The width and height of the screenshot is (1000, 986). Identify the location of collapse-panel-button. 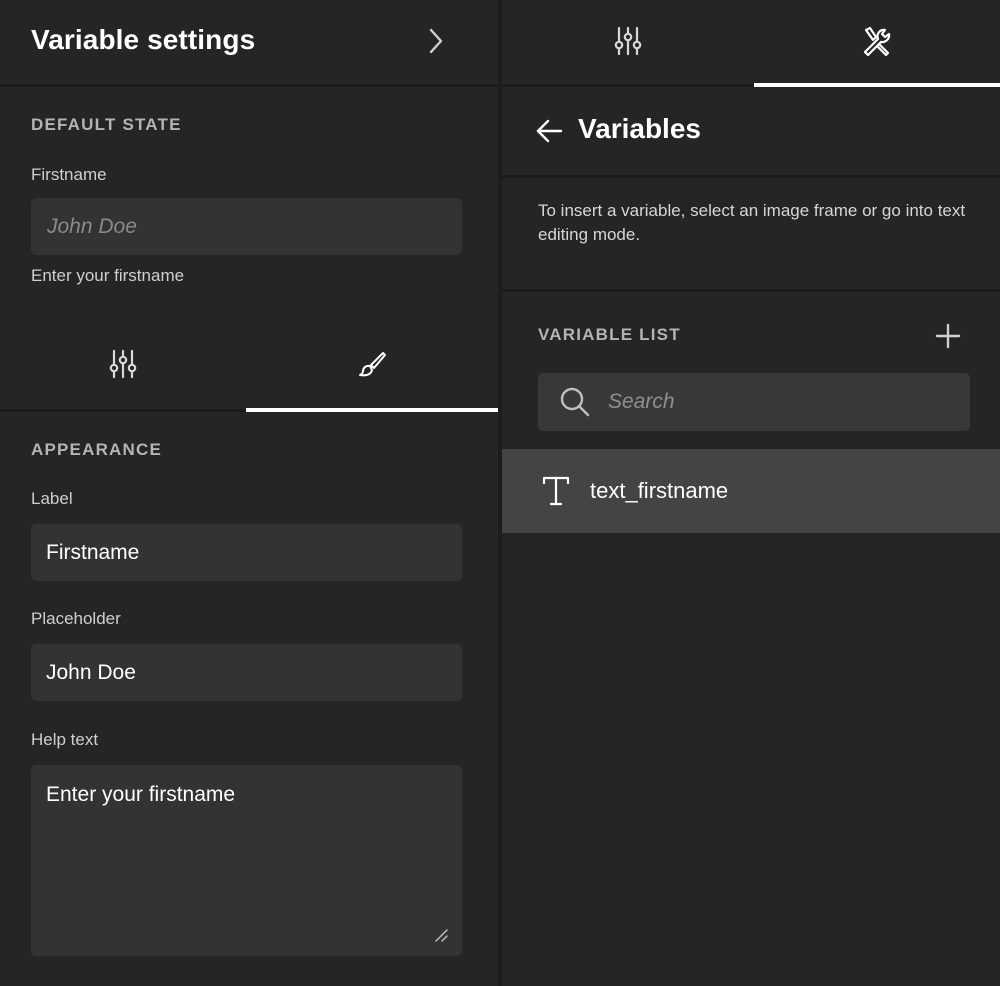
(436, 41).